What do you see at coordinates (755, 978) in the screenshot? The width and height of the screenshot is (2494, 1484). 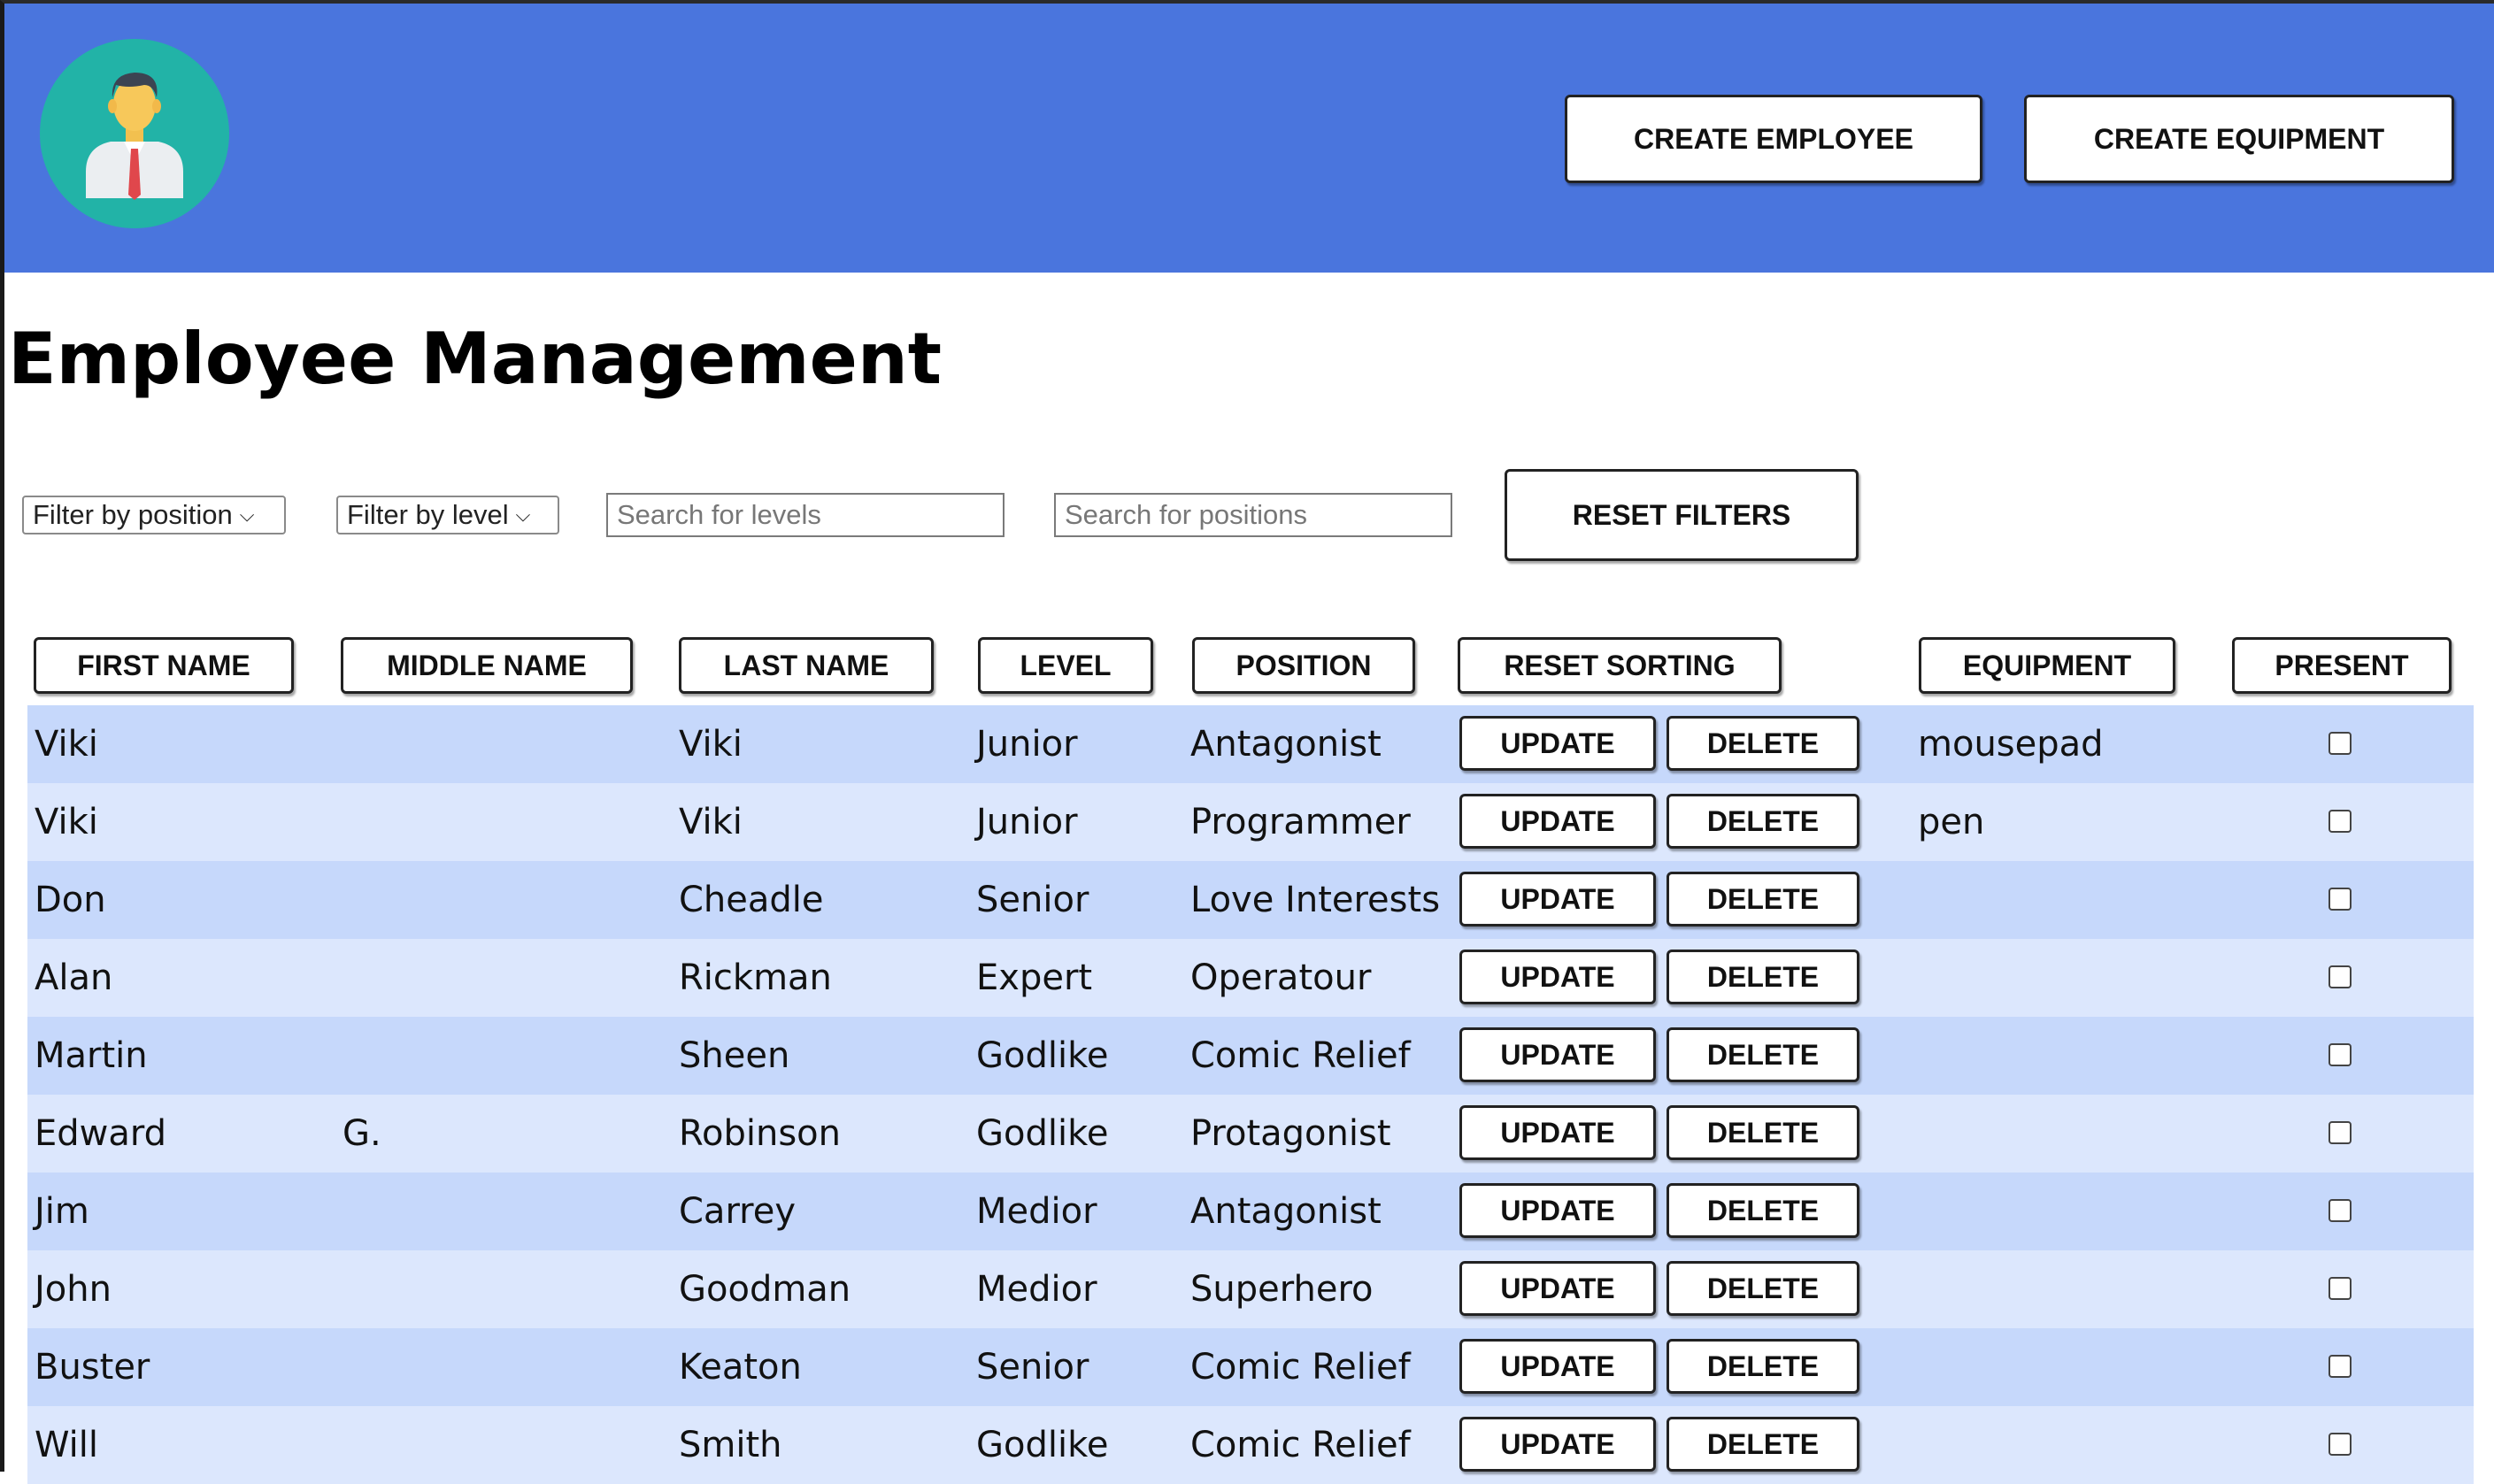 I see `last-name-cell: Rickman` at bounding box center [755, 978].